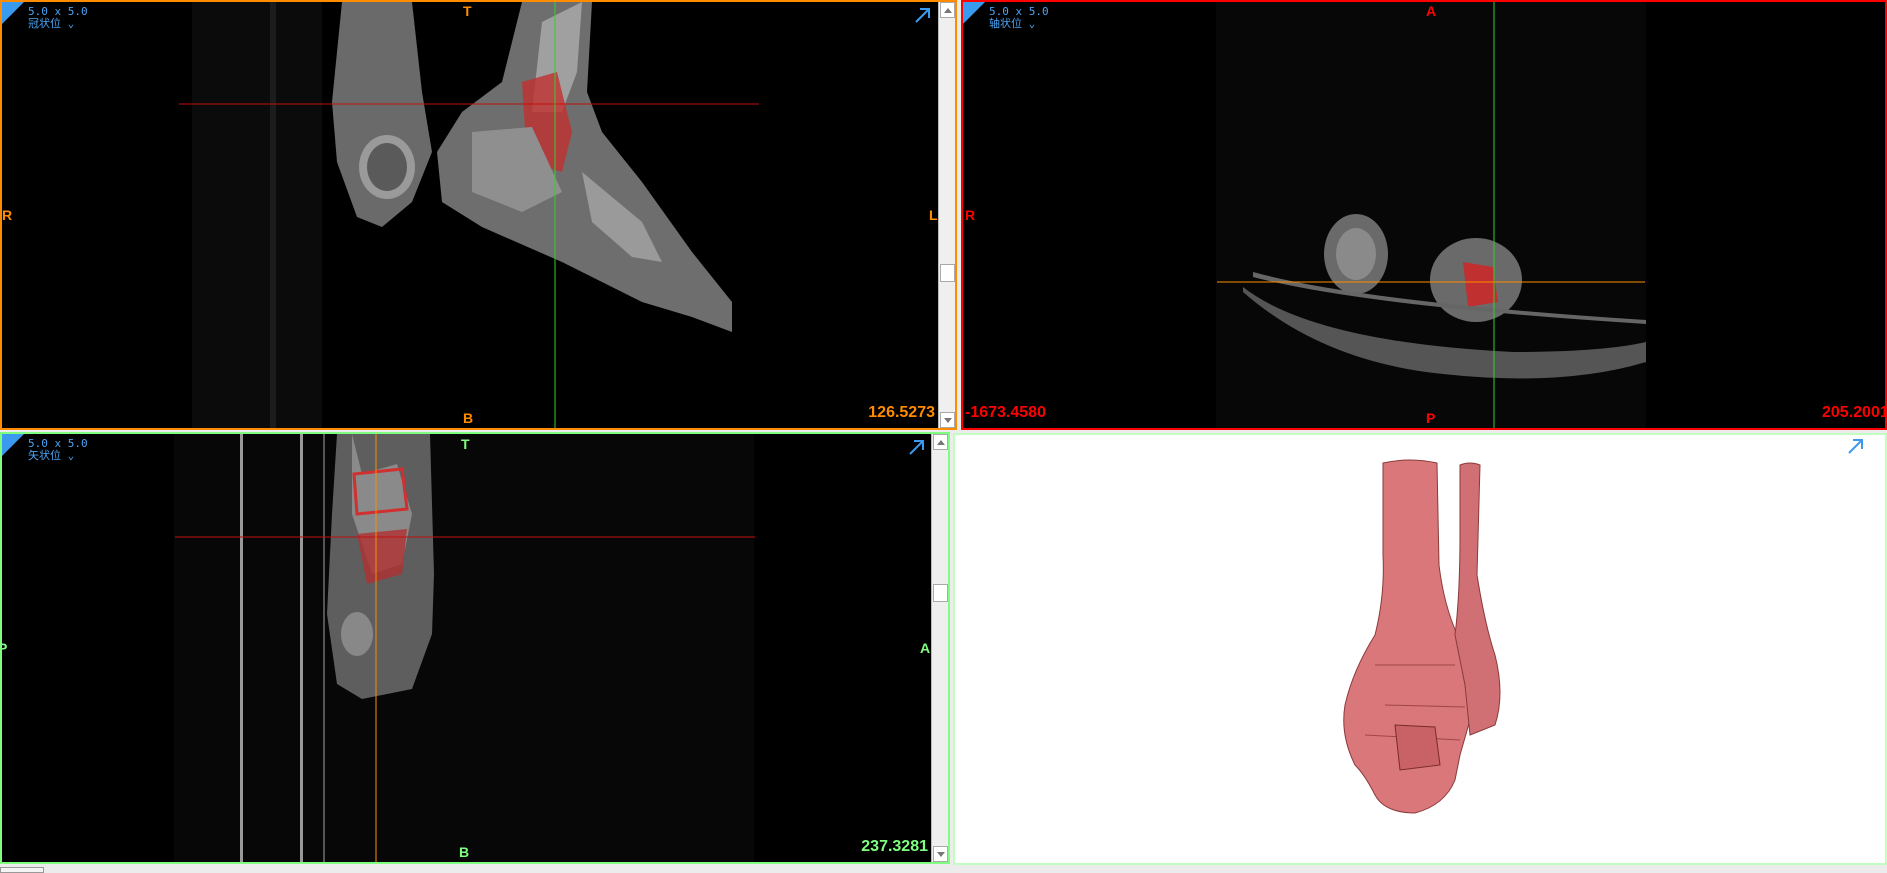 The image size is (1887, 873). I want to click on sagittal-scrollbar, so click(939, 648).